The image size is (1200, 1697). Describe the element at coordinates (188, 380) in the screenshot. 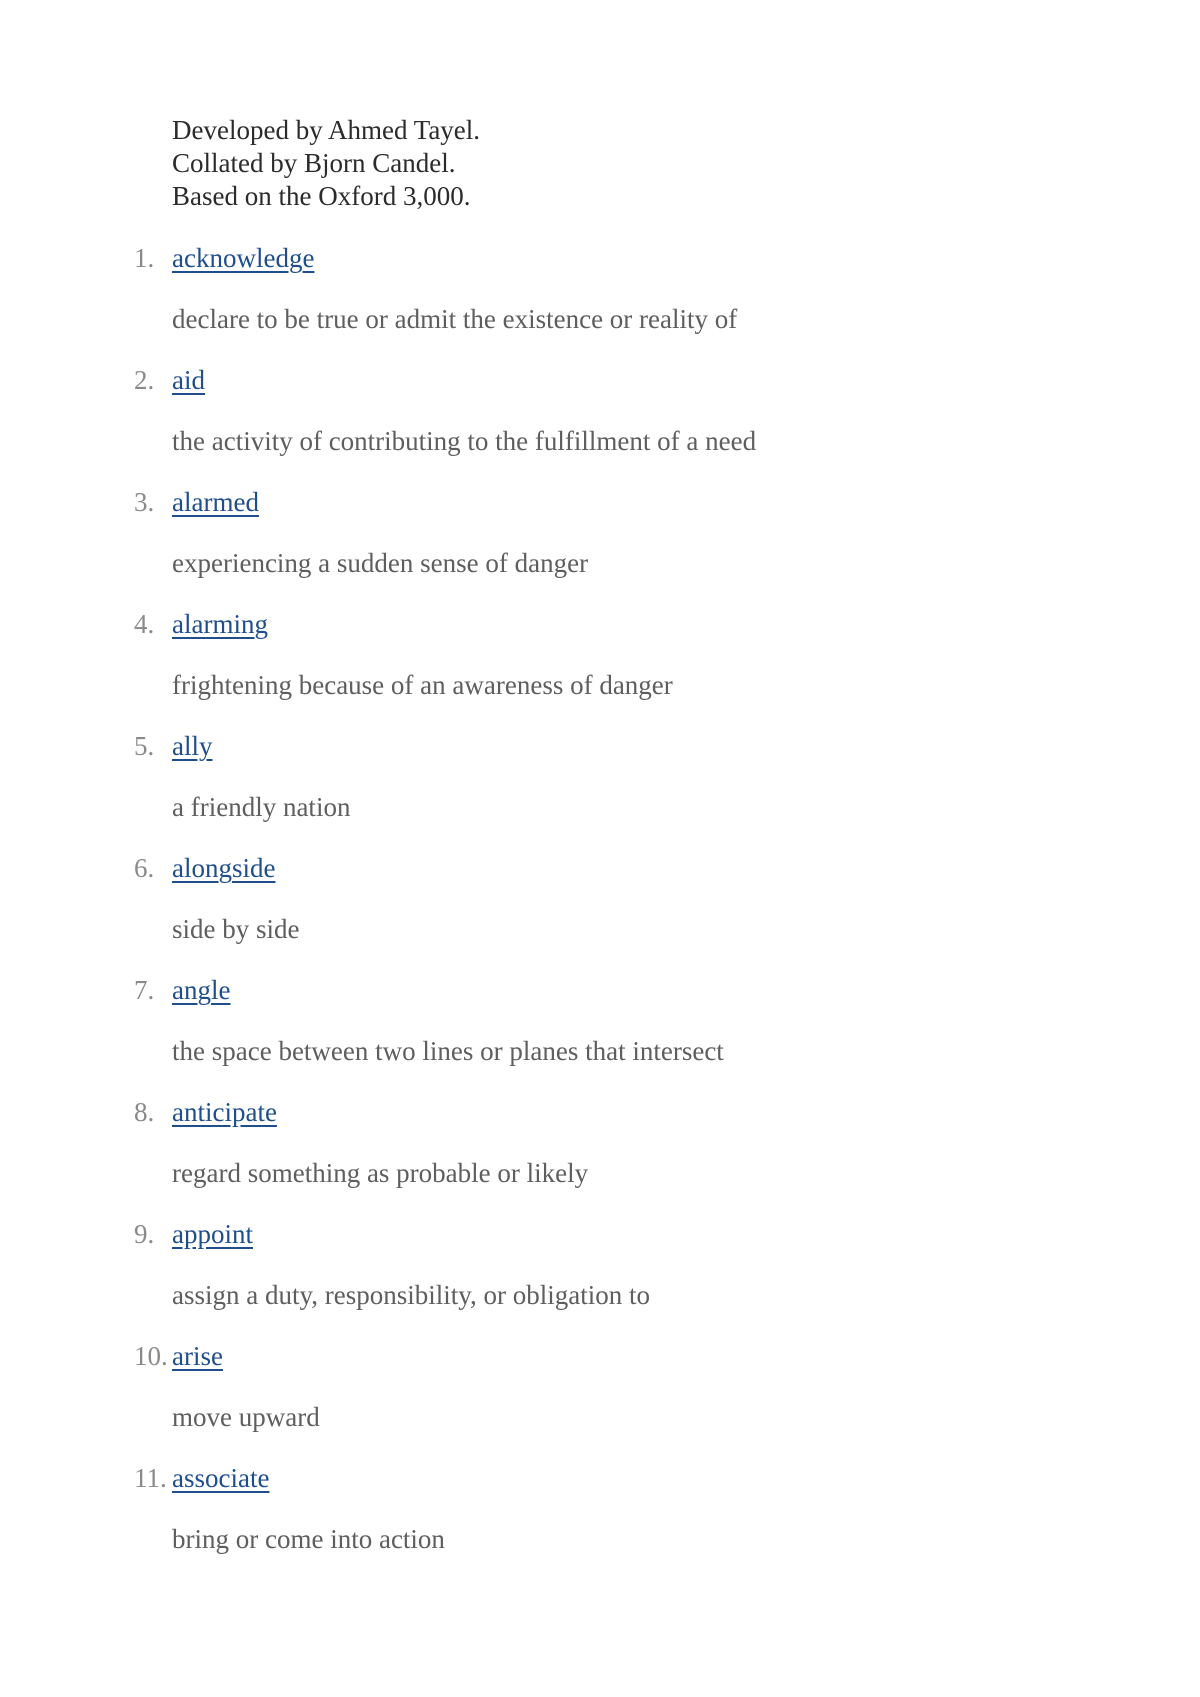

I see `word-link: aid` at that location.